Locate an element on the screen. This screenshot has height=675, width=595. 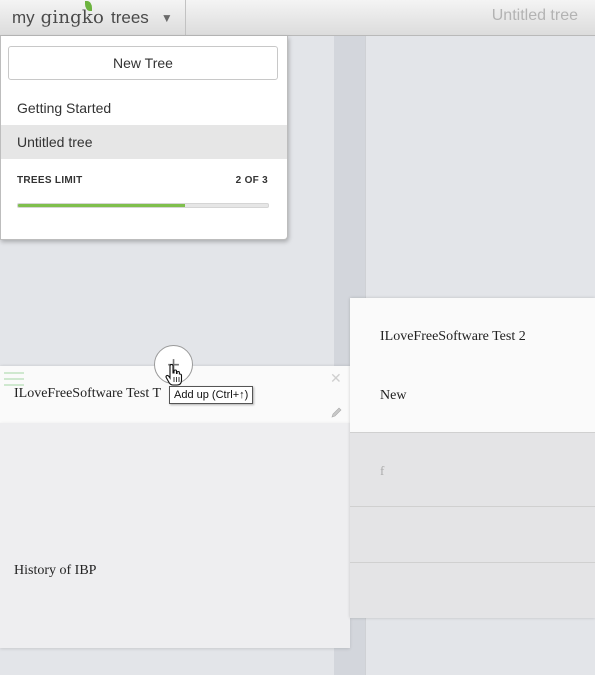
card: ILoveFreeSoftware Test 2 New is located at coordinates (472, 365).